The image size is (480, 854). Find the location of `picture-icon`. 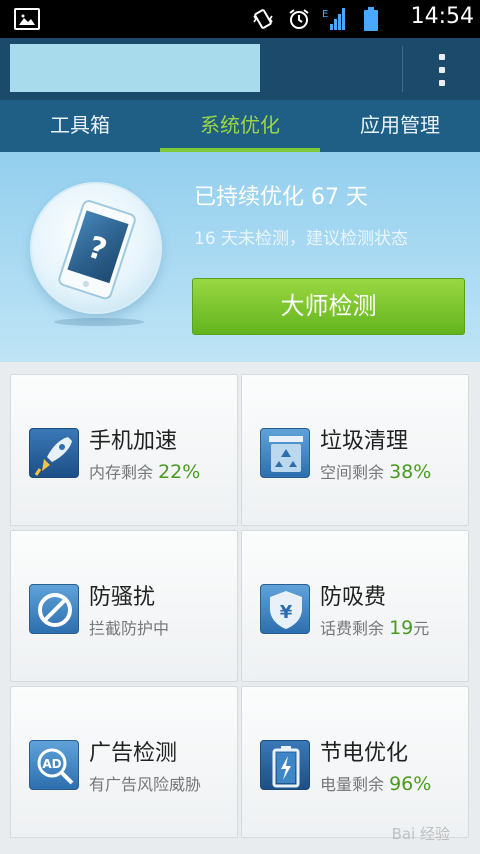

picture-icon is located at coordinates (27, 19).